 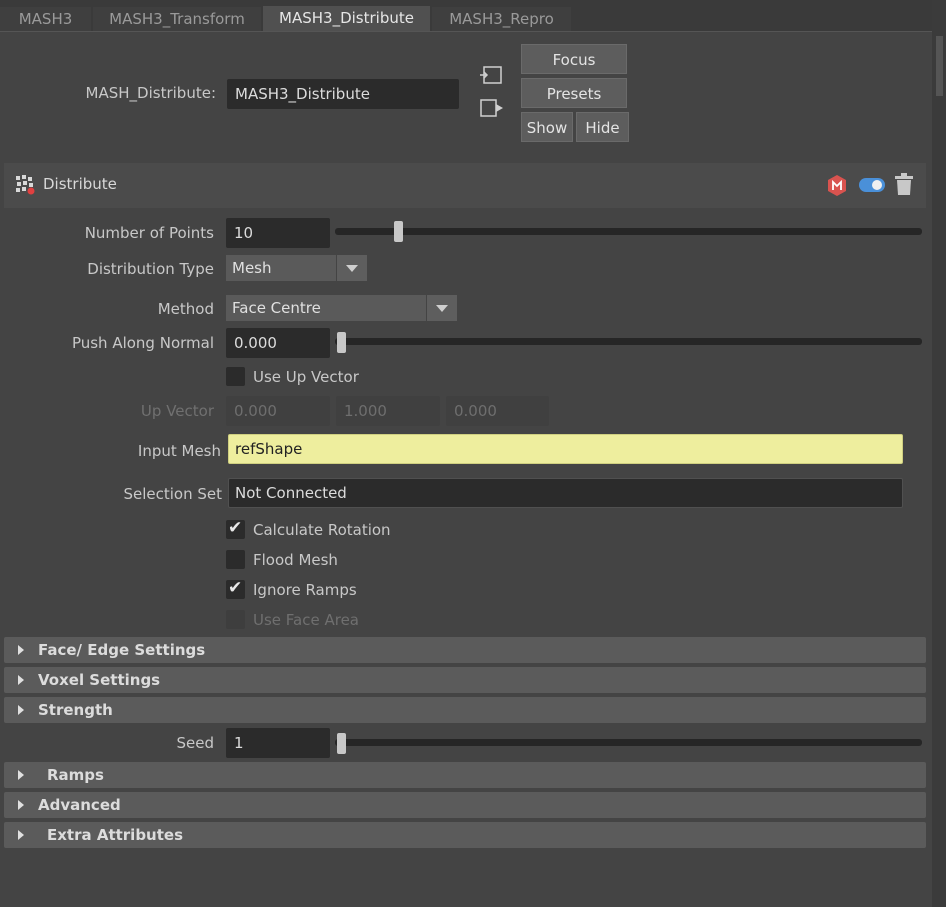 What do you see at coordinates (492, 109) in the screenshot?
I see `output-connection-icon` at bounding box center [492, 109].